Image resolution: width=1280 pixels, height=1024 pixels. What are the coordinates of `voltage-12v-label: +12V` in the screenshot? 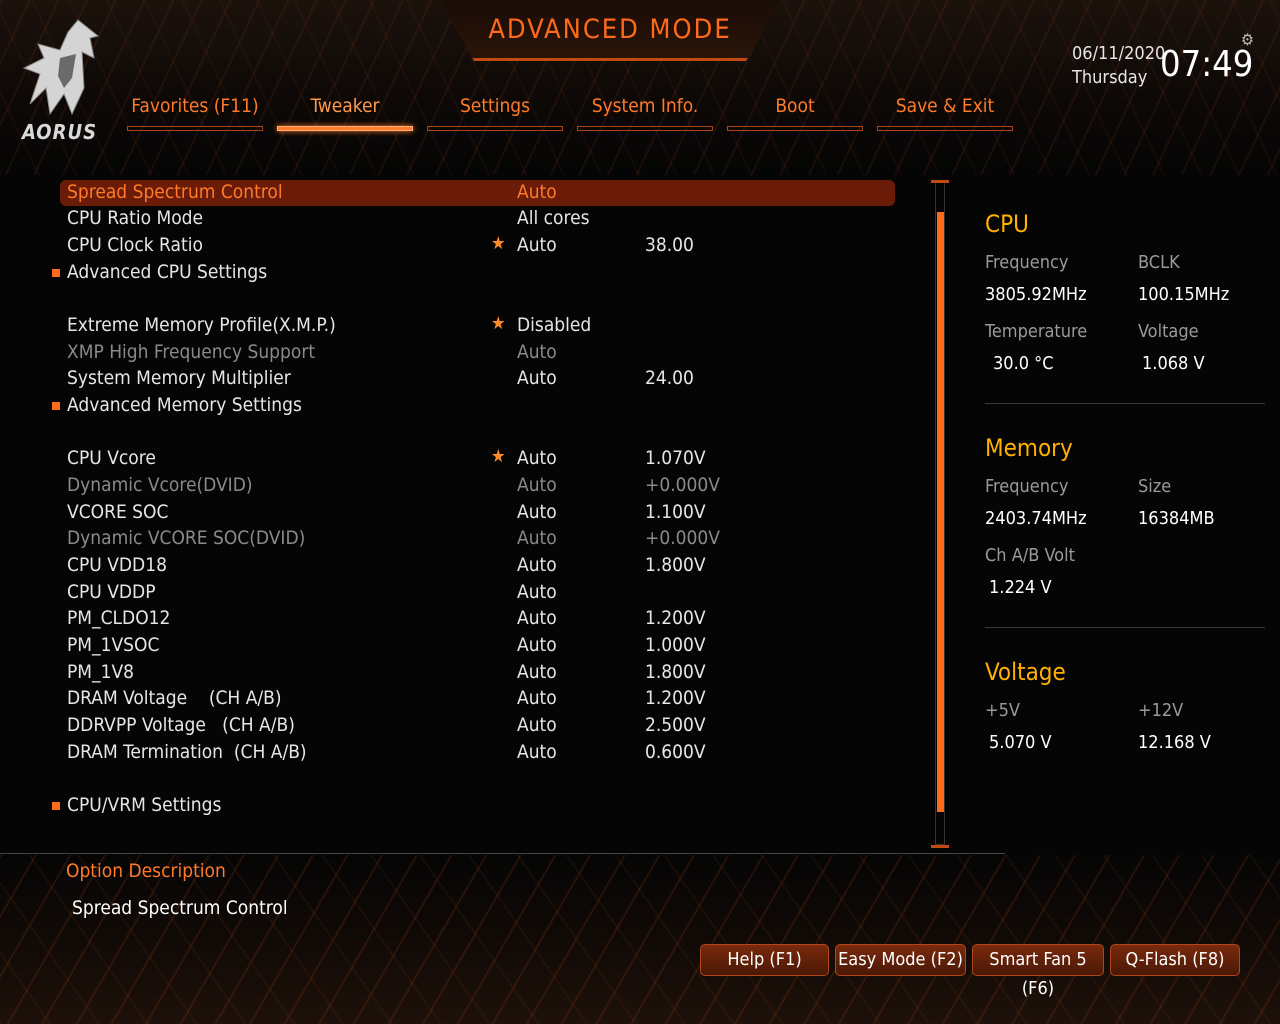 It's located at (1161, 710).